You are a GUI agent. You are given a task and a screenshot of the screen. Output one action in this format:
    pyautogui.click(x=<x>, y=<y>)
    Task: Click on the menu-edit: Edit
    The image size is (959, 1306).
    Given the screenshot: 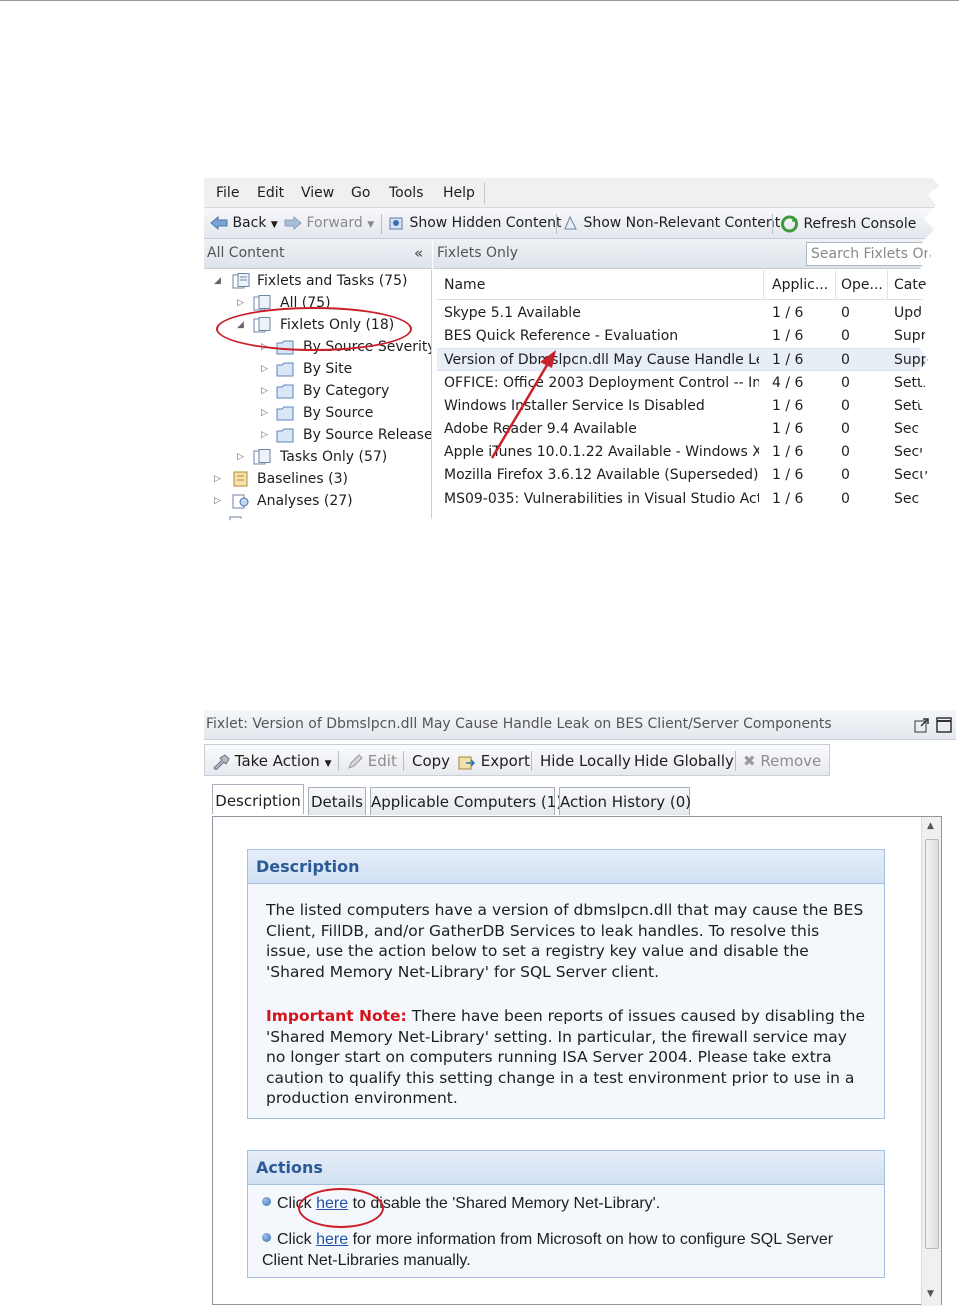 What is the action you would take?
    pyautogui.click(x=270, y=193)
    